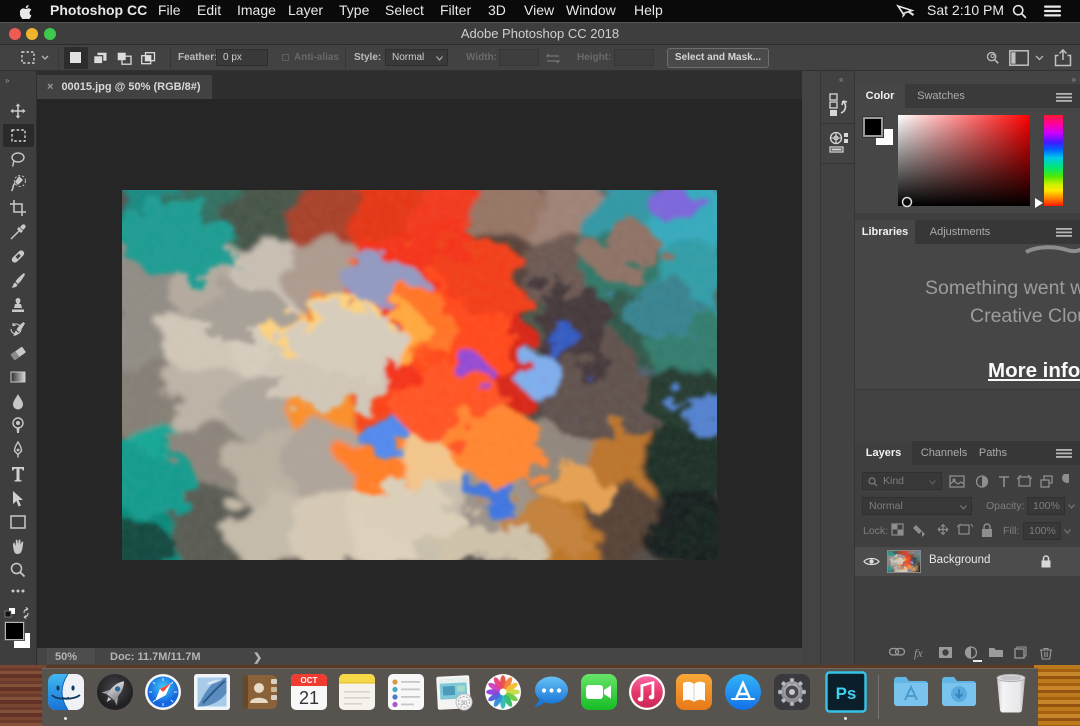 The height and width of the screenshot is (726, 1080). I want to click on svg-text: Ps, so click(846, 693).